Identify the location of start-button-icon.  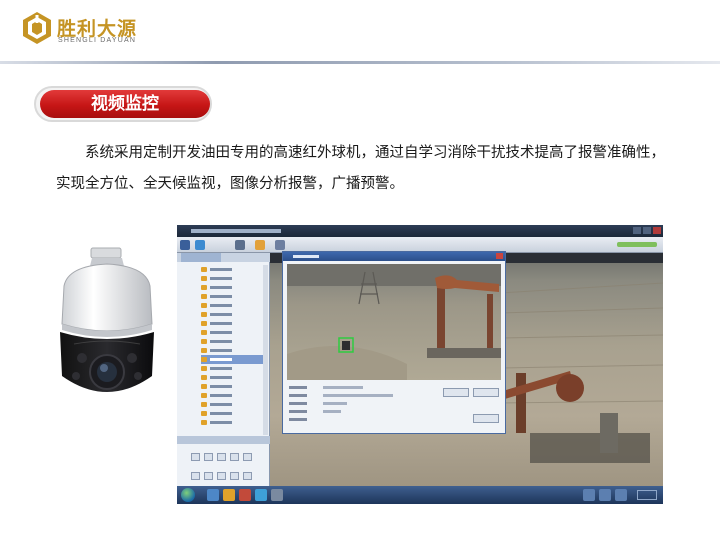
(188, 495).